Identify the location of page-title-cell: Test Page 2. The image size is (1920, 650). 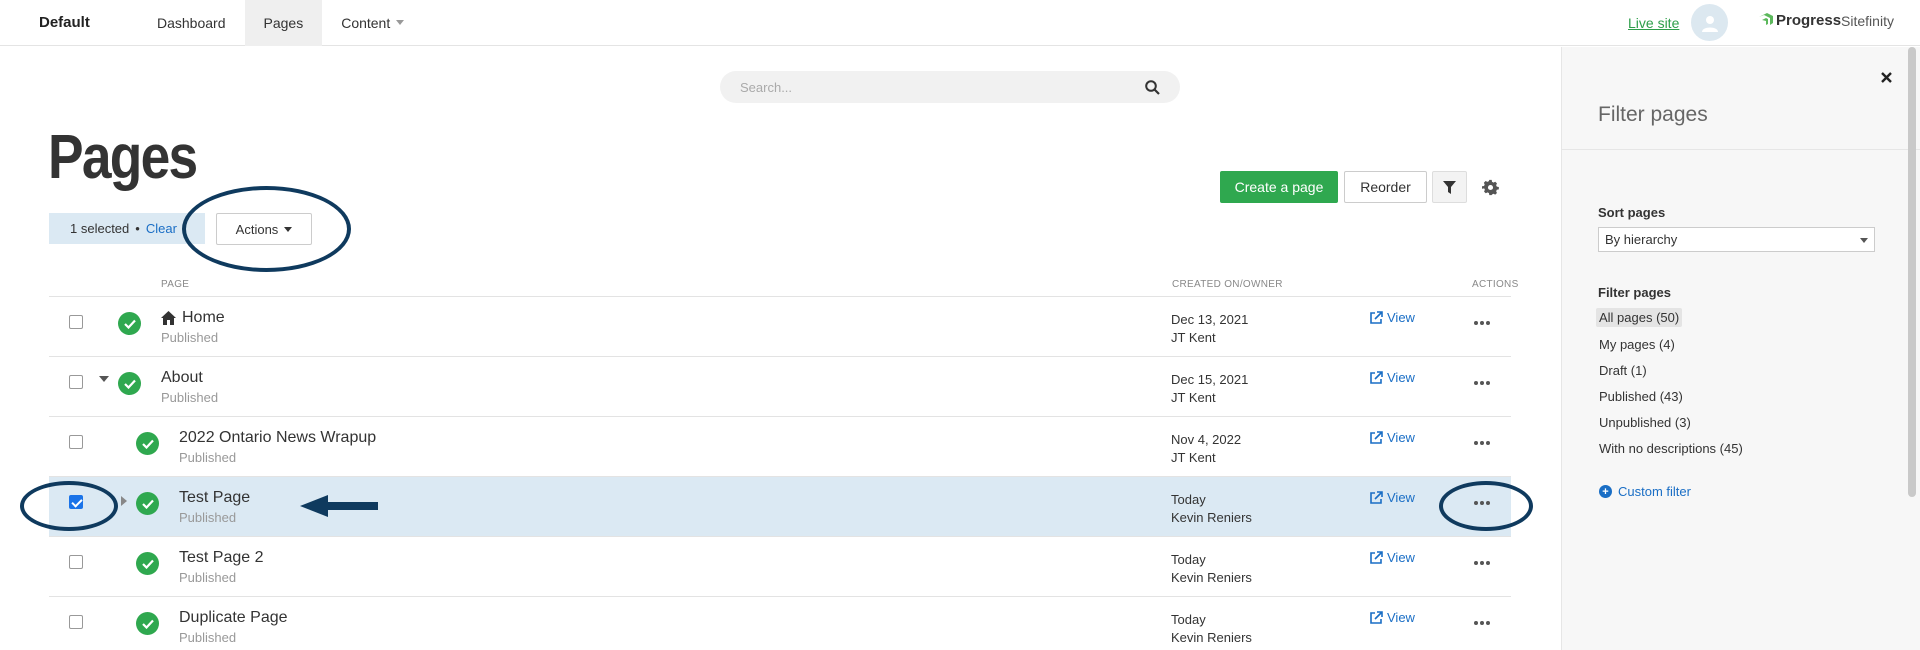
(221, 558).